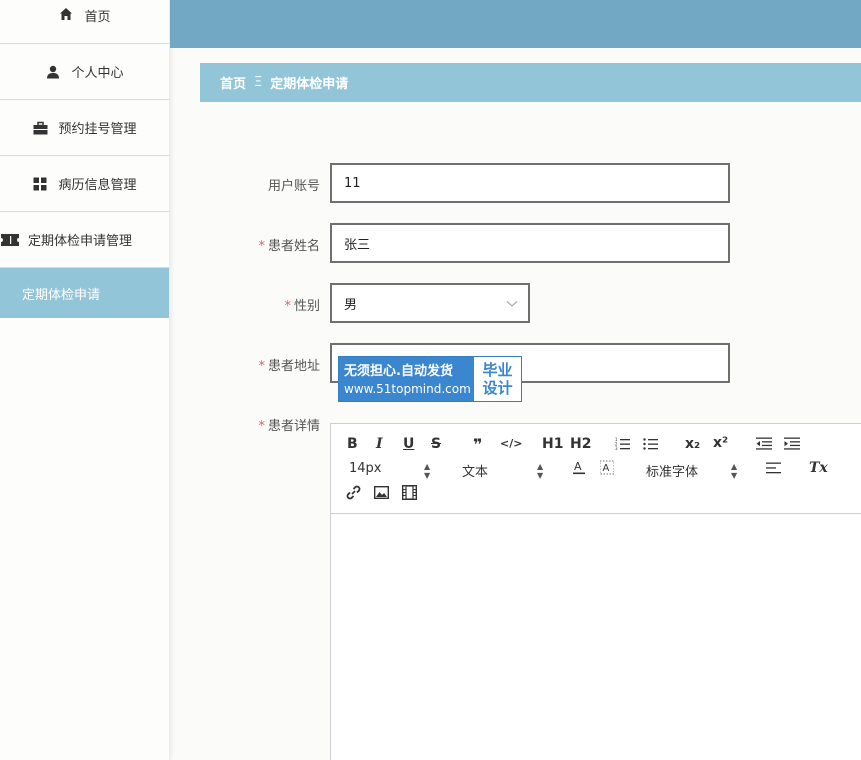  Describe the element at coordinates (352, 444) in the screenshot. I see `bold-button: B` at that location.